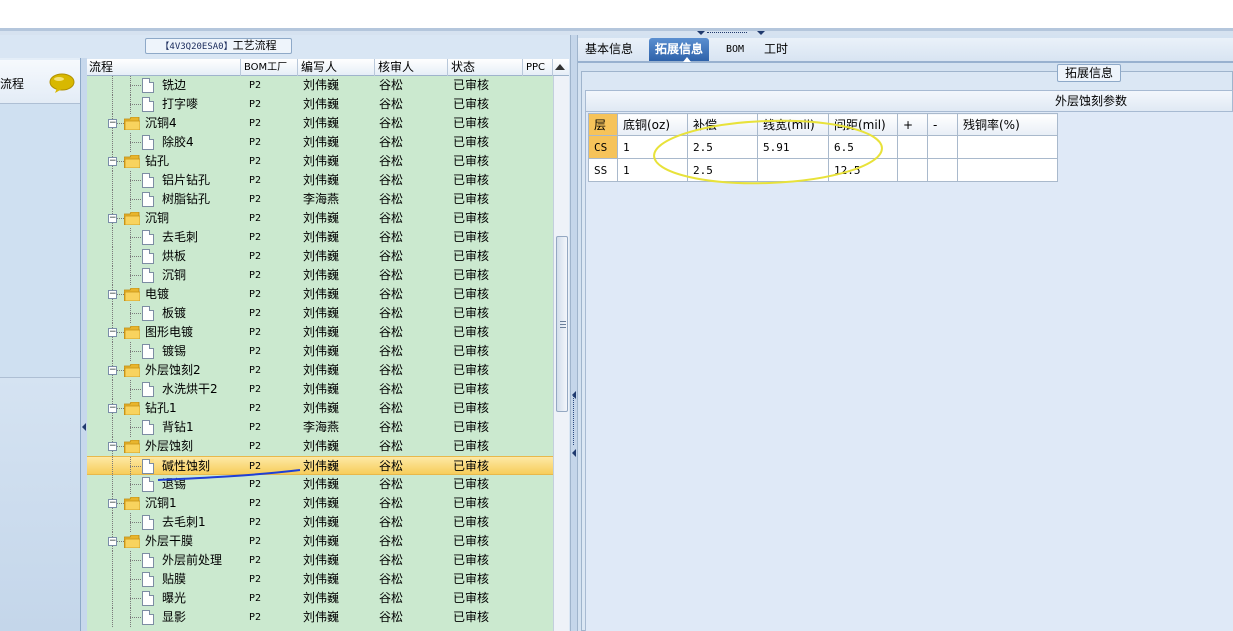  Describe the element at coordinates (942, 124) in the screenshot. I see `params-col-minus: -` at that location.